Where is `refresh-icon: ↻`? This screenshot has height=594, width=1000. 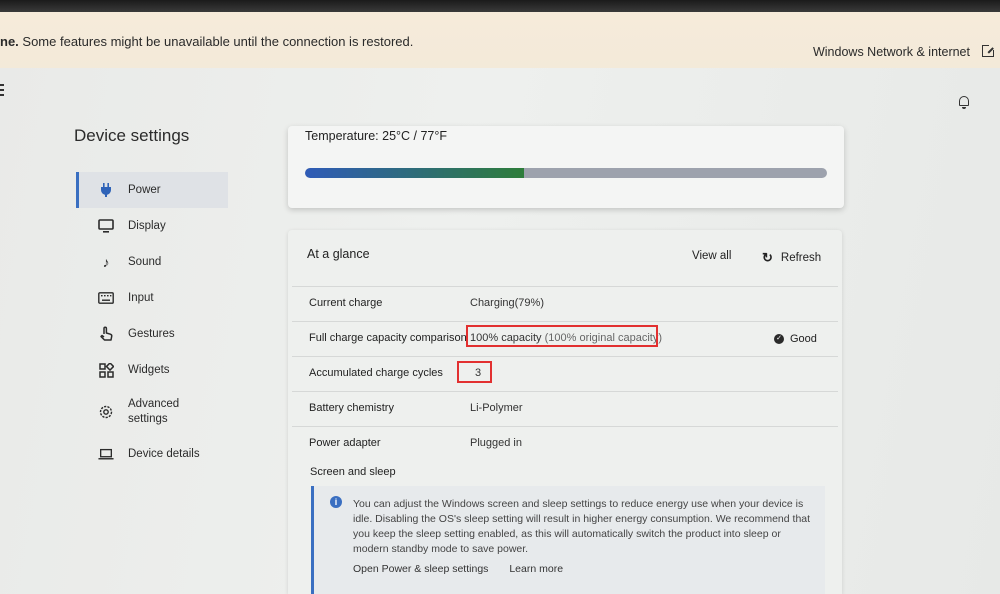
refresh-icon: ↻ is located at coordinates (767, 257).